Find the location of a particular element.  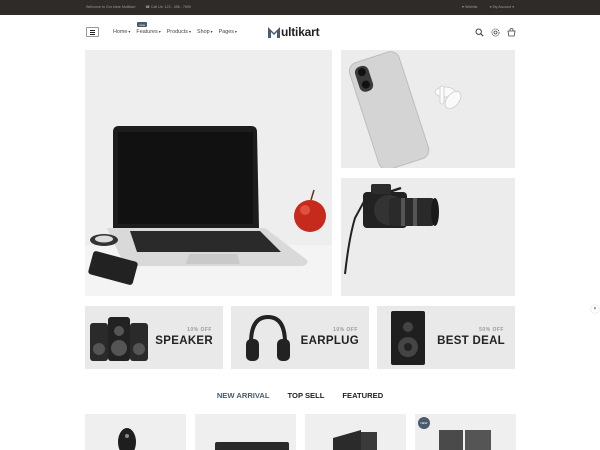

top-bar-right: ♥ Wishlist ● My Account ▾ is located at coordinates (488, 7).